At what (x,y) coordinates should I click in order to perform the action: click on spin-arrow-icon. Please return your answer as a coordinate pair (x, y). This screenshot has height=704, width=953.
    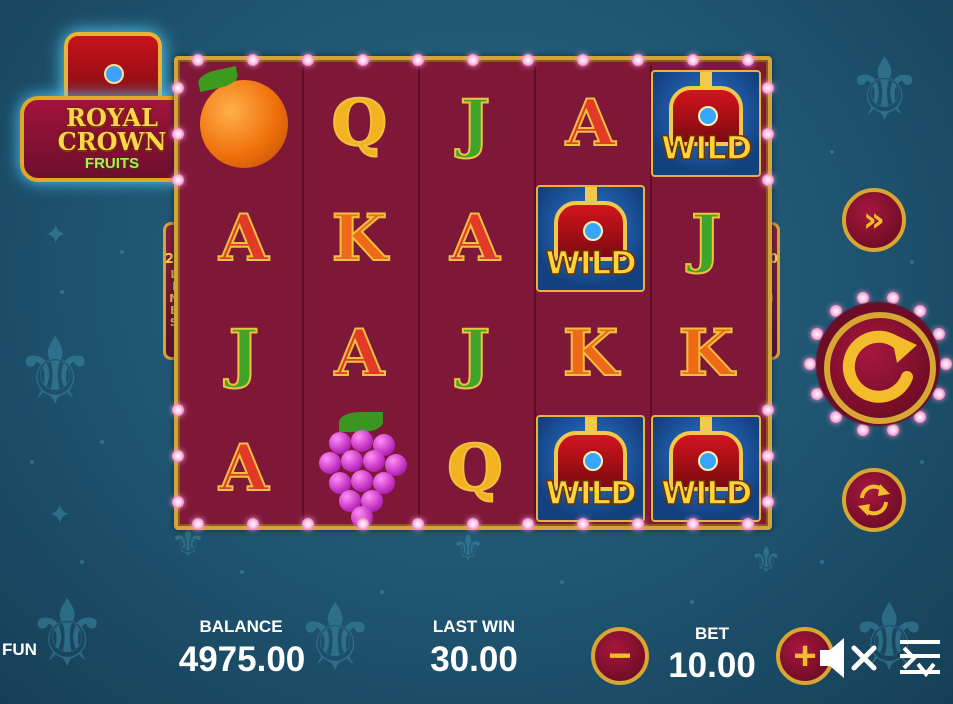
    Looking at the image, I should click on (879, 366).